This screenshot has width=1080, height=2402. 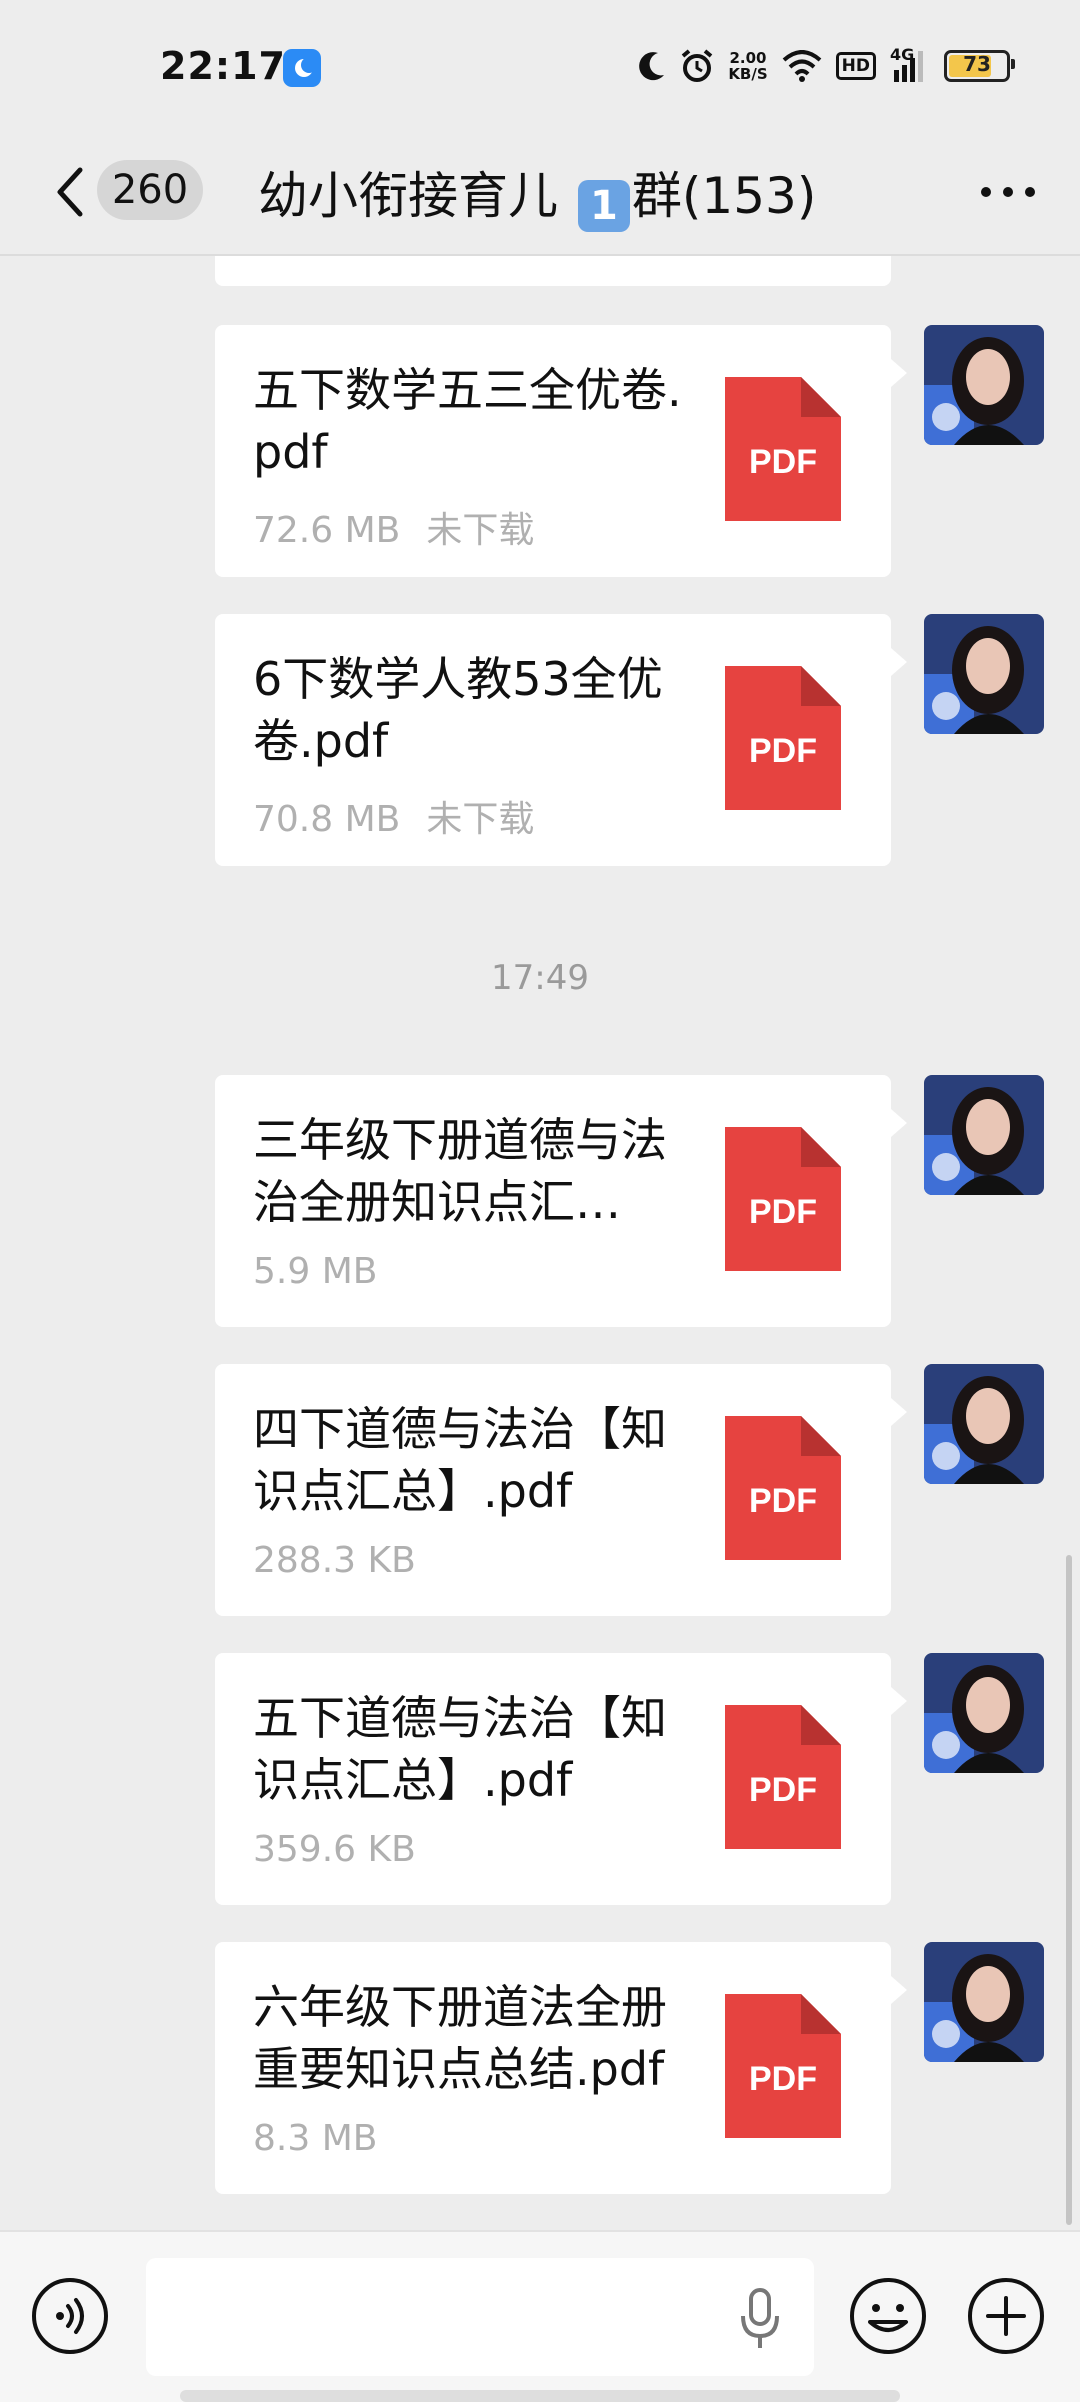 I want to click on signal-group: 4G, so click(x=910, y=65).